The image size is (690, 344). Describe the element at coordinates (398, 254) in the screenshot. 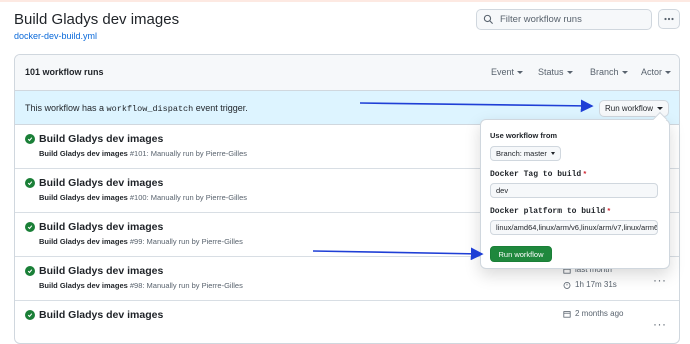

I see `arrow-to-submit-button` at that location.